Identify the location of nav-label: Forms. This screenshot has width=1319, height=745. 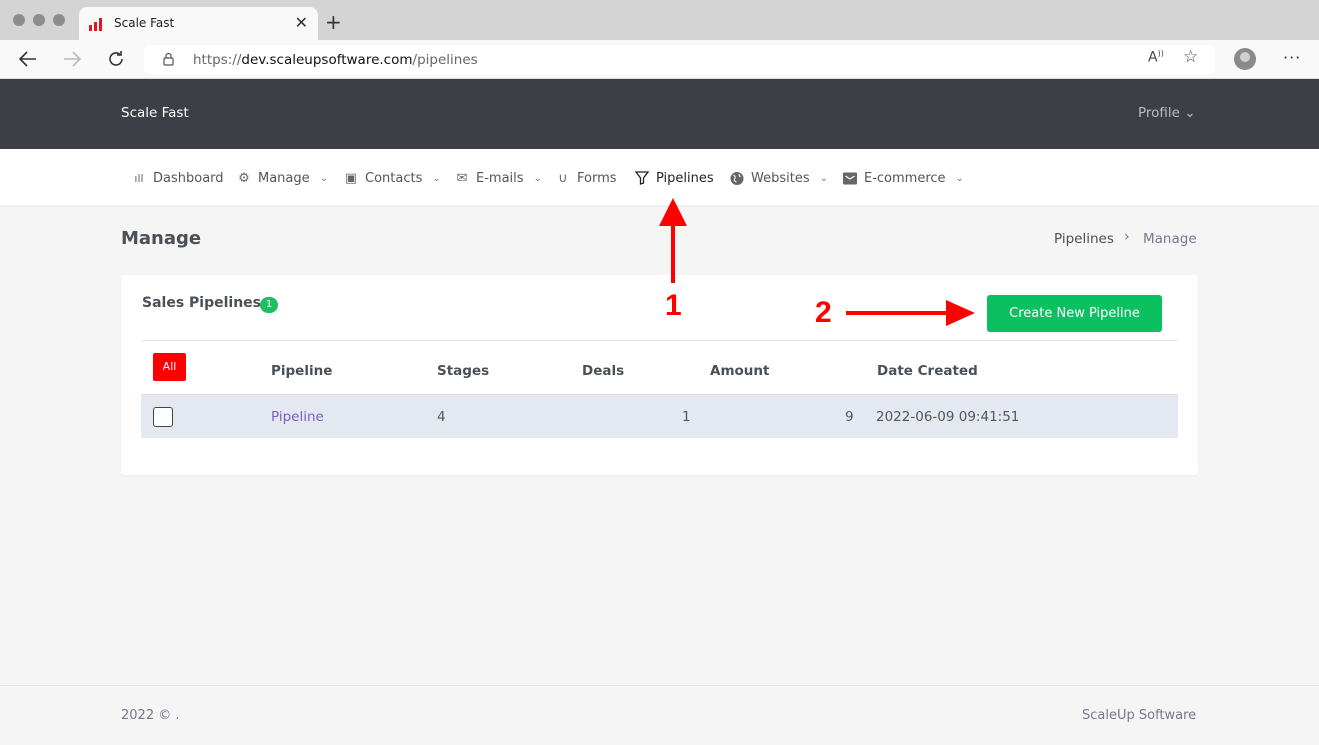
(597, 178).